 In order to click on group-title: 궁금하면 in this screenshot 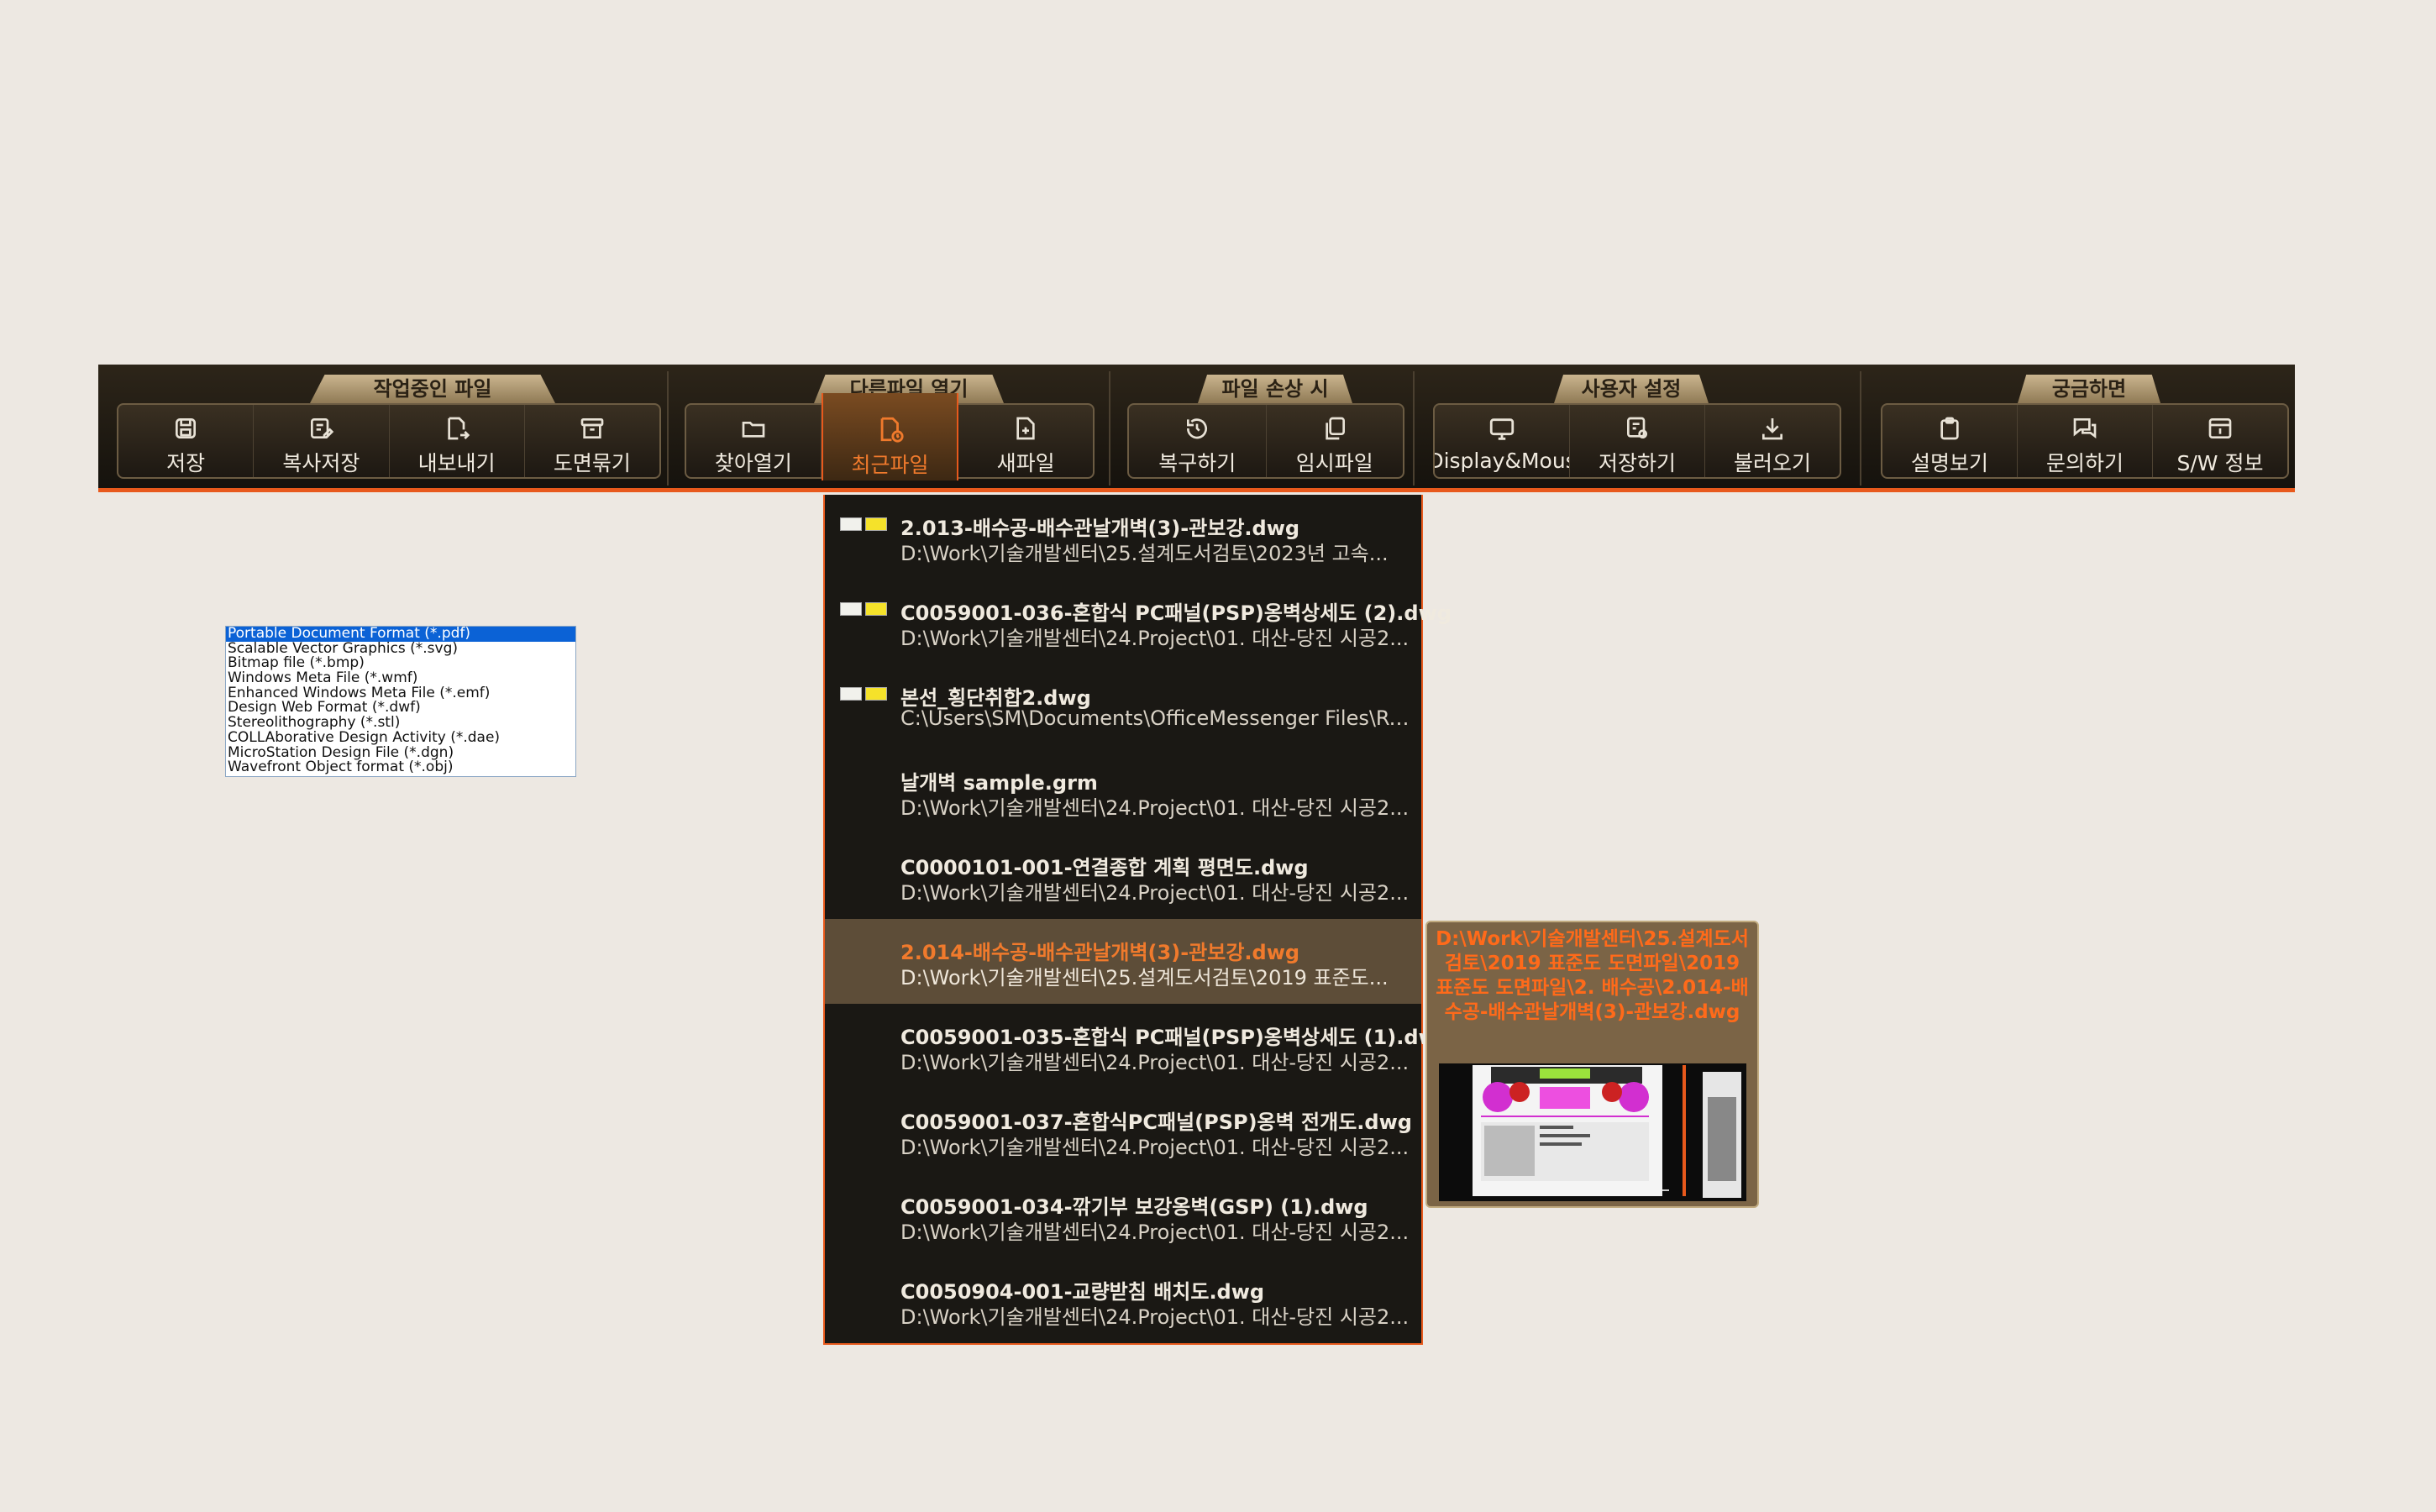, I will do `click(2089, 389)`.